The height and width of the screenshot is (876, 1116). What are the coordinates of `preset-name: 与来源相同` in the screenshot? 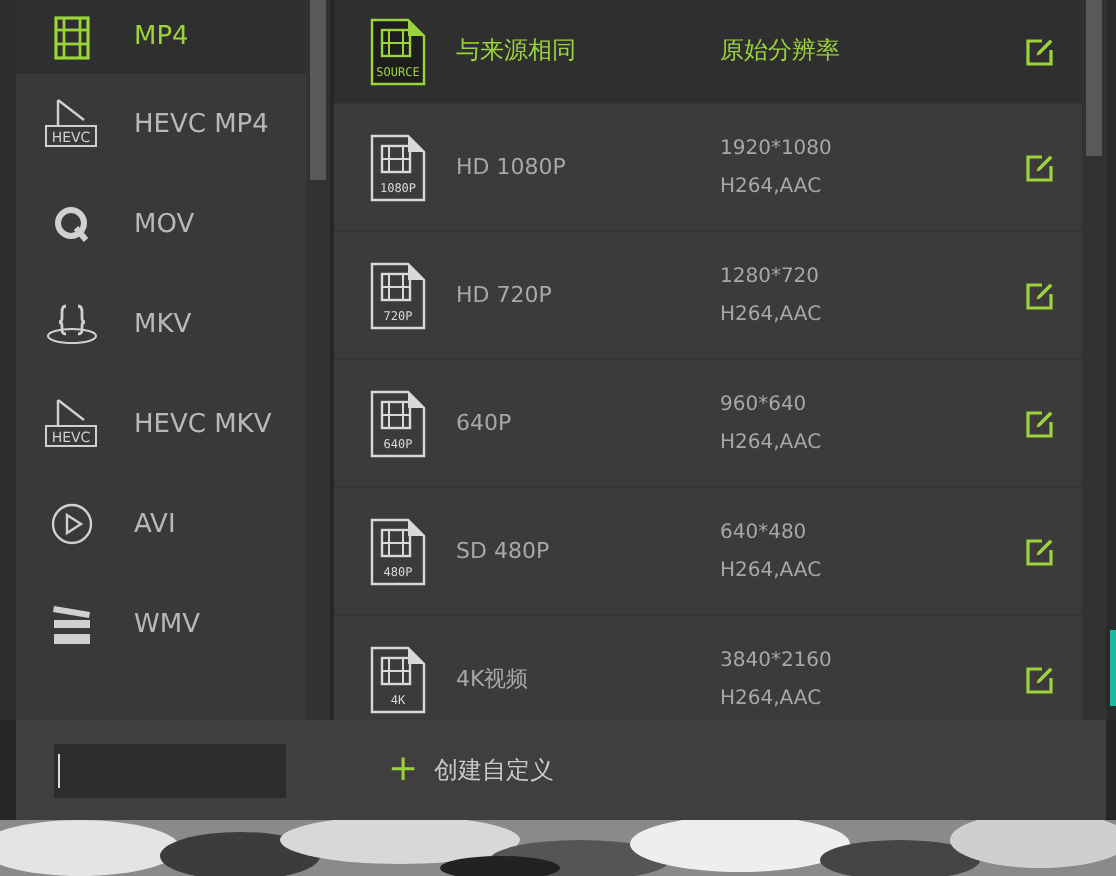 It's located at (517, 51).